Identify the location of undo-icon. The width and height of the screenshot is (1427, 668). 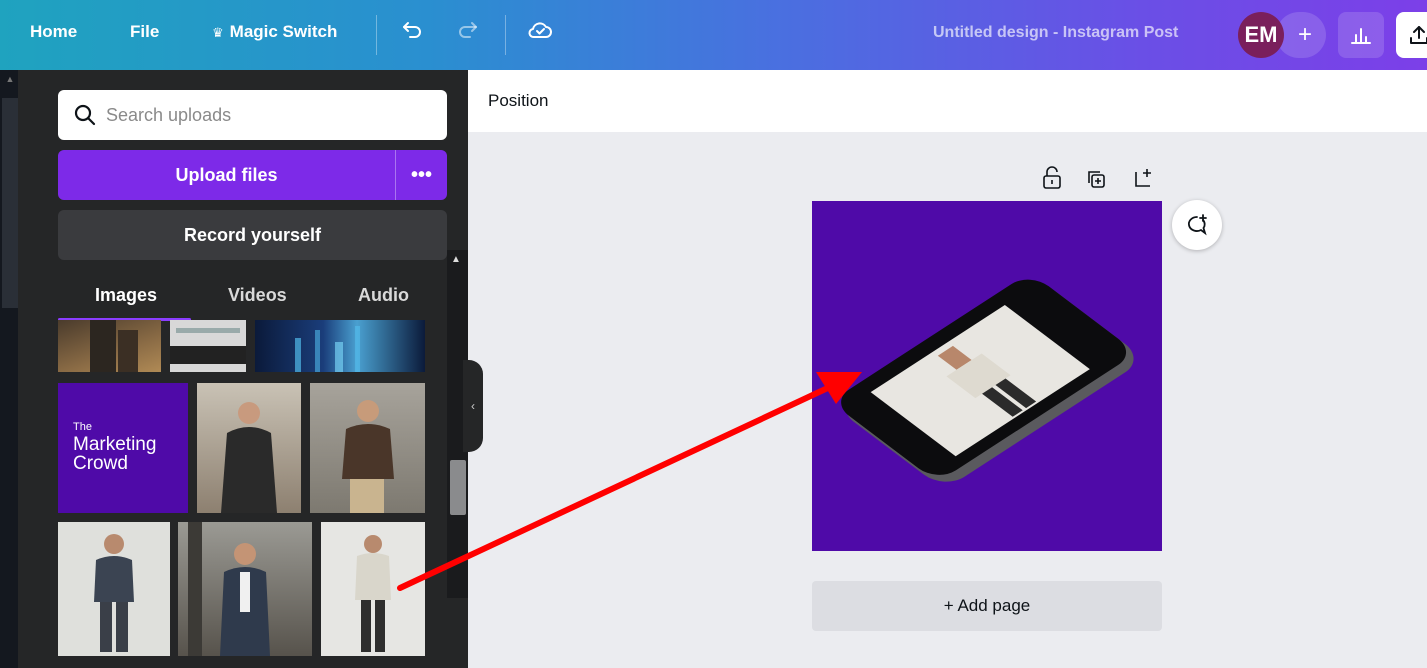
(412, 33).